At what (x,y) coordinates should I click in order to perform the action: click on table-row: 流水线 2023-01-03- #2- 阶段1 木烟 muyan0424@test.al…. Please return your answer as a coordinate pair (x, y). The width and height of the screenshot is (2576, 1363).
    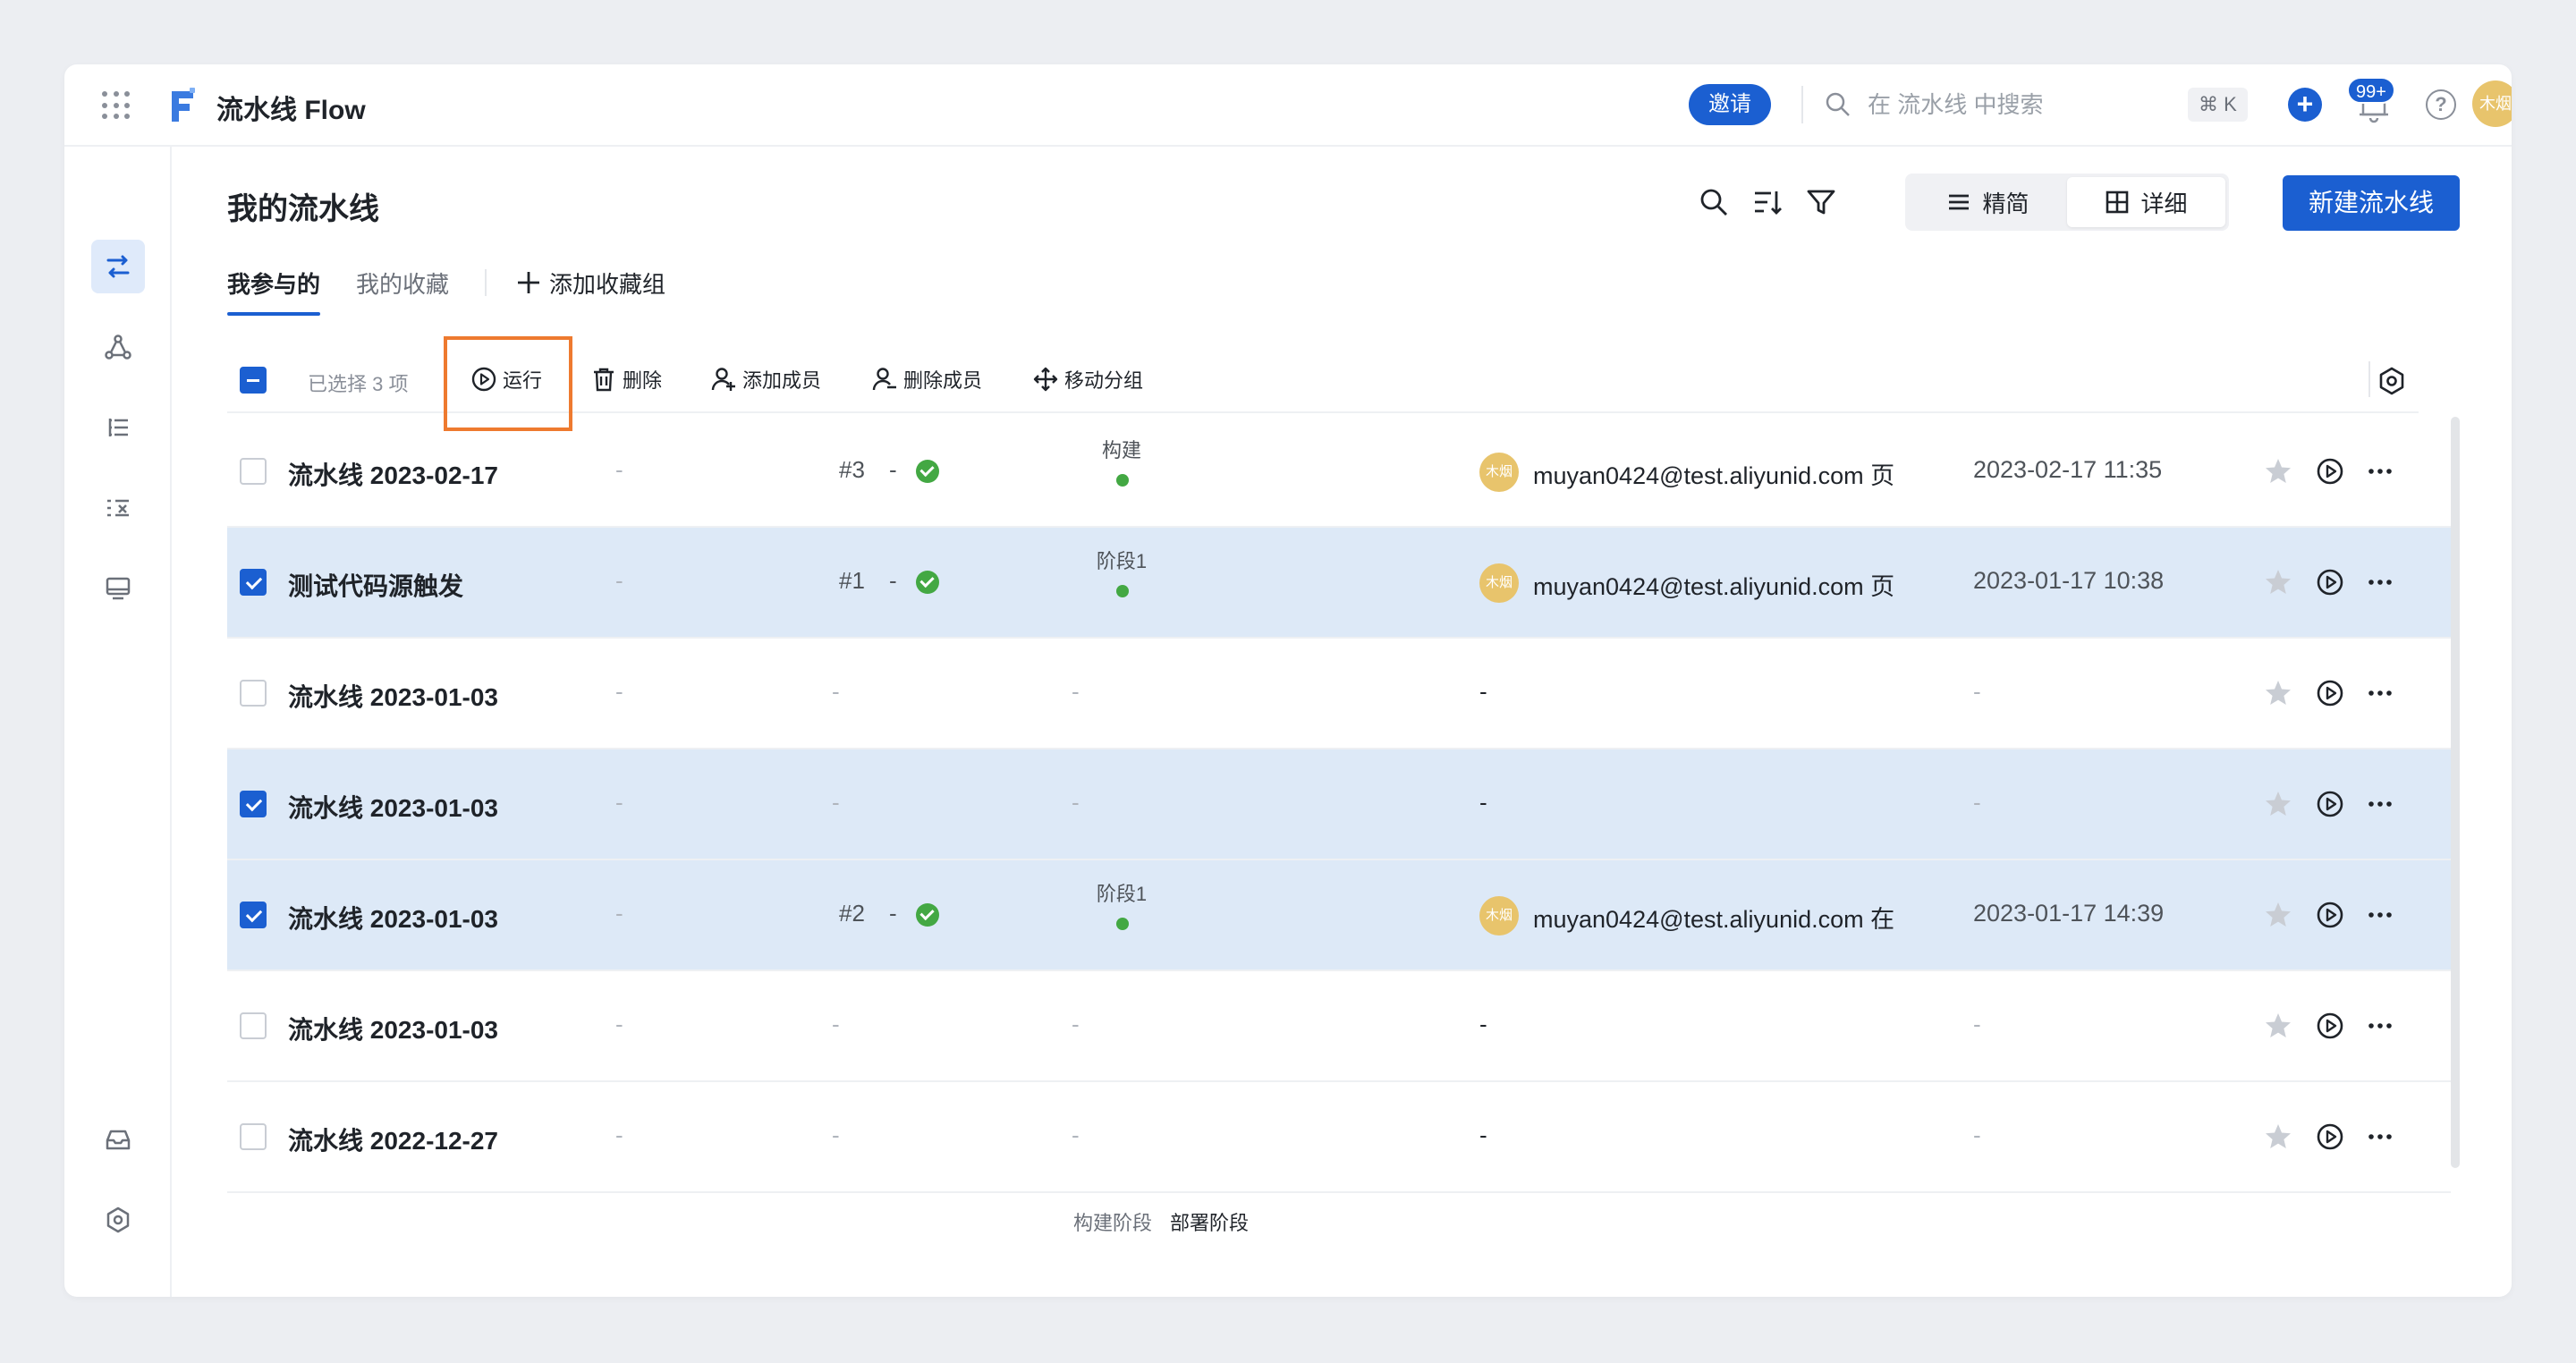
    Looking at the image, I should click on (1339, 916).